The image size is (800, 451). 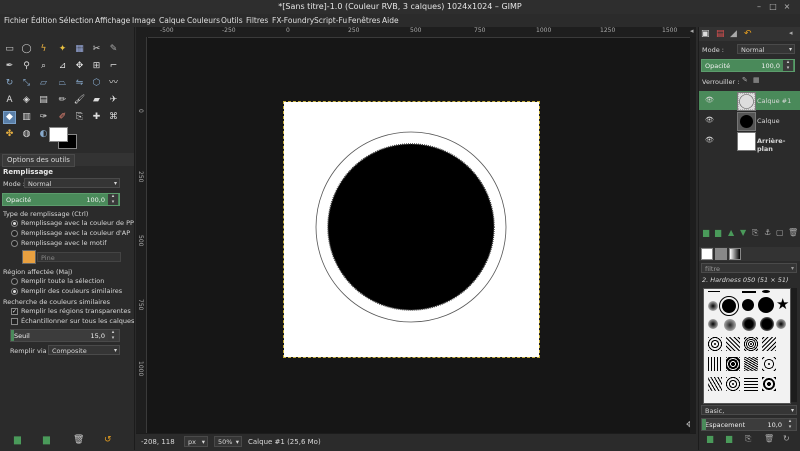 What do you see at coordinates (731, 232) in the screenshot?
I see `raise-layer-icon: ▲` at bounding box center [731, 232].